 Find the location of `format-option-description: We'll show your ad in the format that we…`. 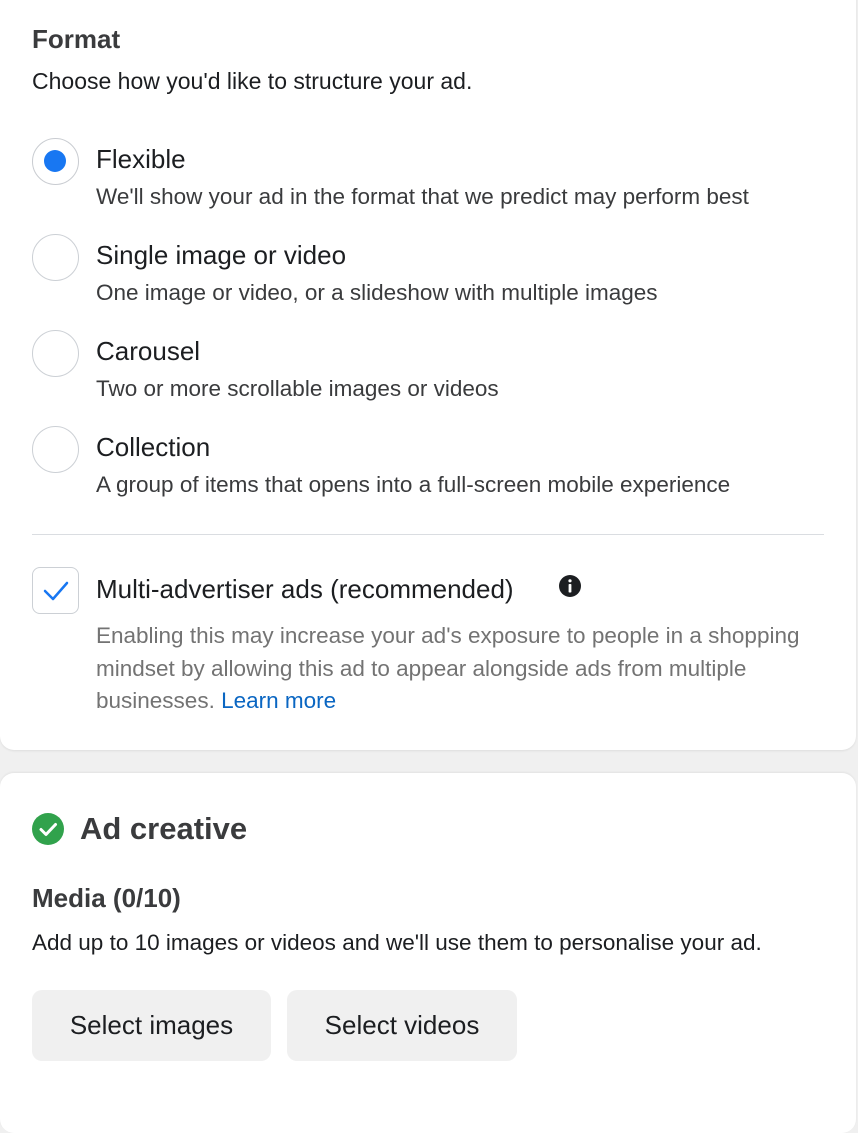

format-option-description: We'll show your ad in the format that we… is located at coordinates (422, 196).